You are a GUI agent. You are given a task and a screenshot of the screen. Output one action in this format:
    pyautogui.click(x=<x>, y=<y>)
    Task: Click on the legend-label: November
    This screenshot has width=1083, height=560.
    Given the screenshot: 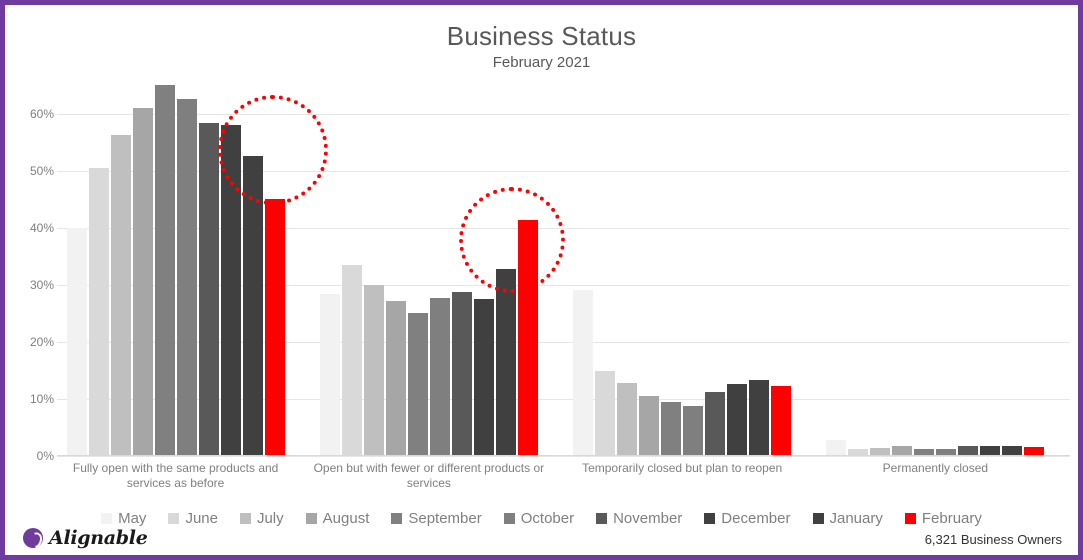 What is the action you would take?
    pyautogui.click(x=648, y=518)
    